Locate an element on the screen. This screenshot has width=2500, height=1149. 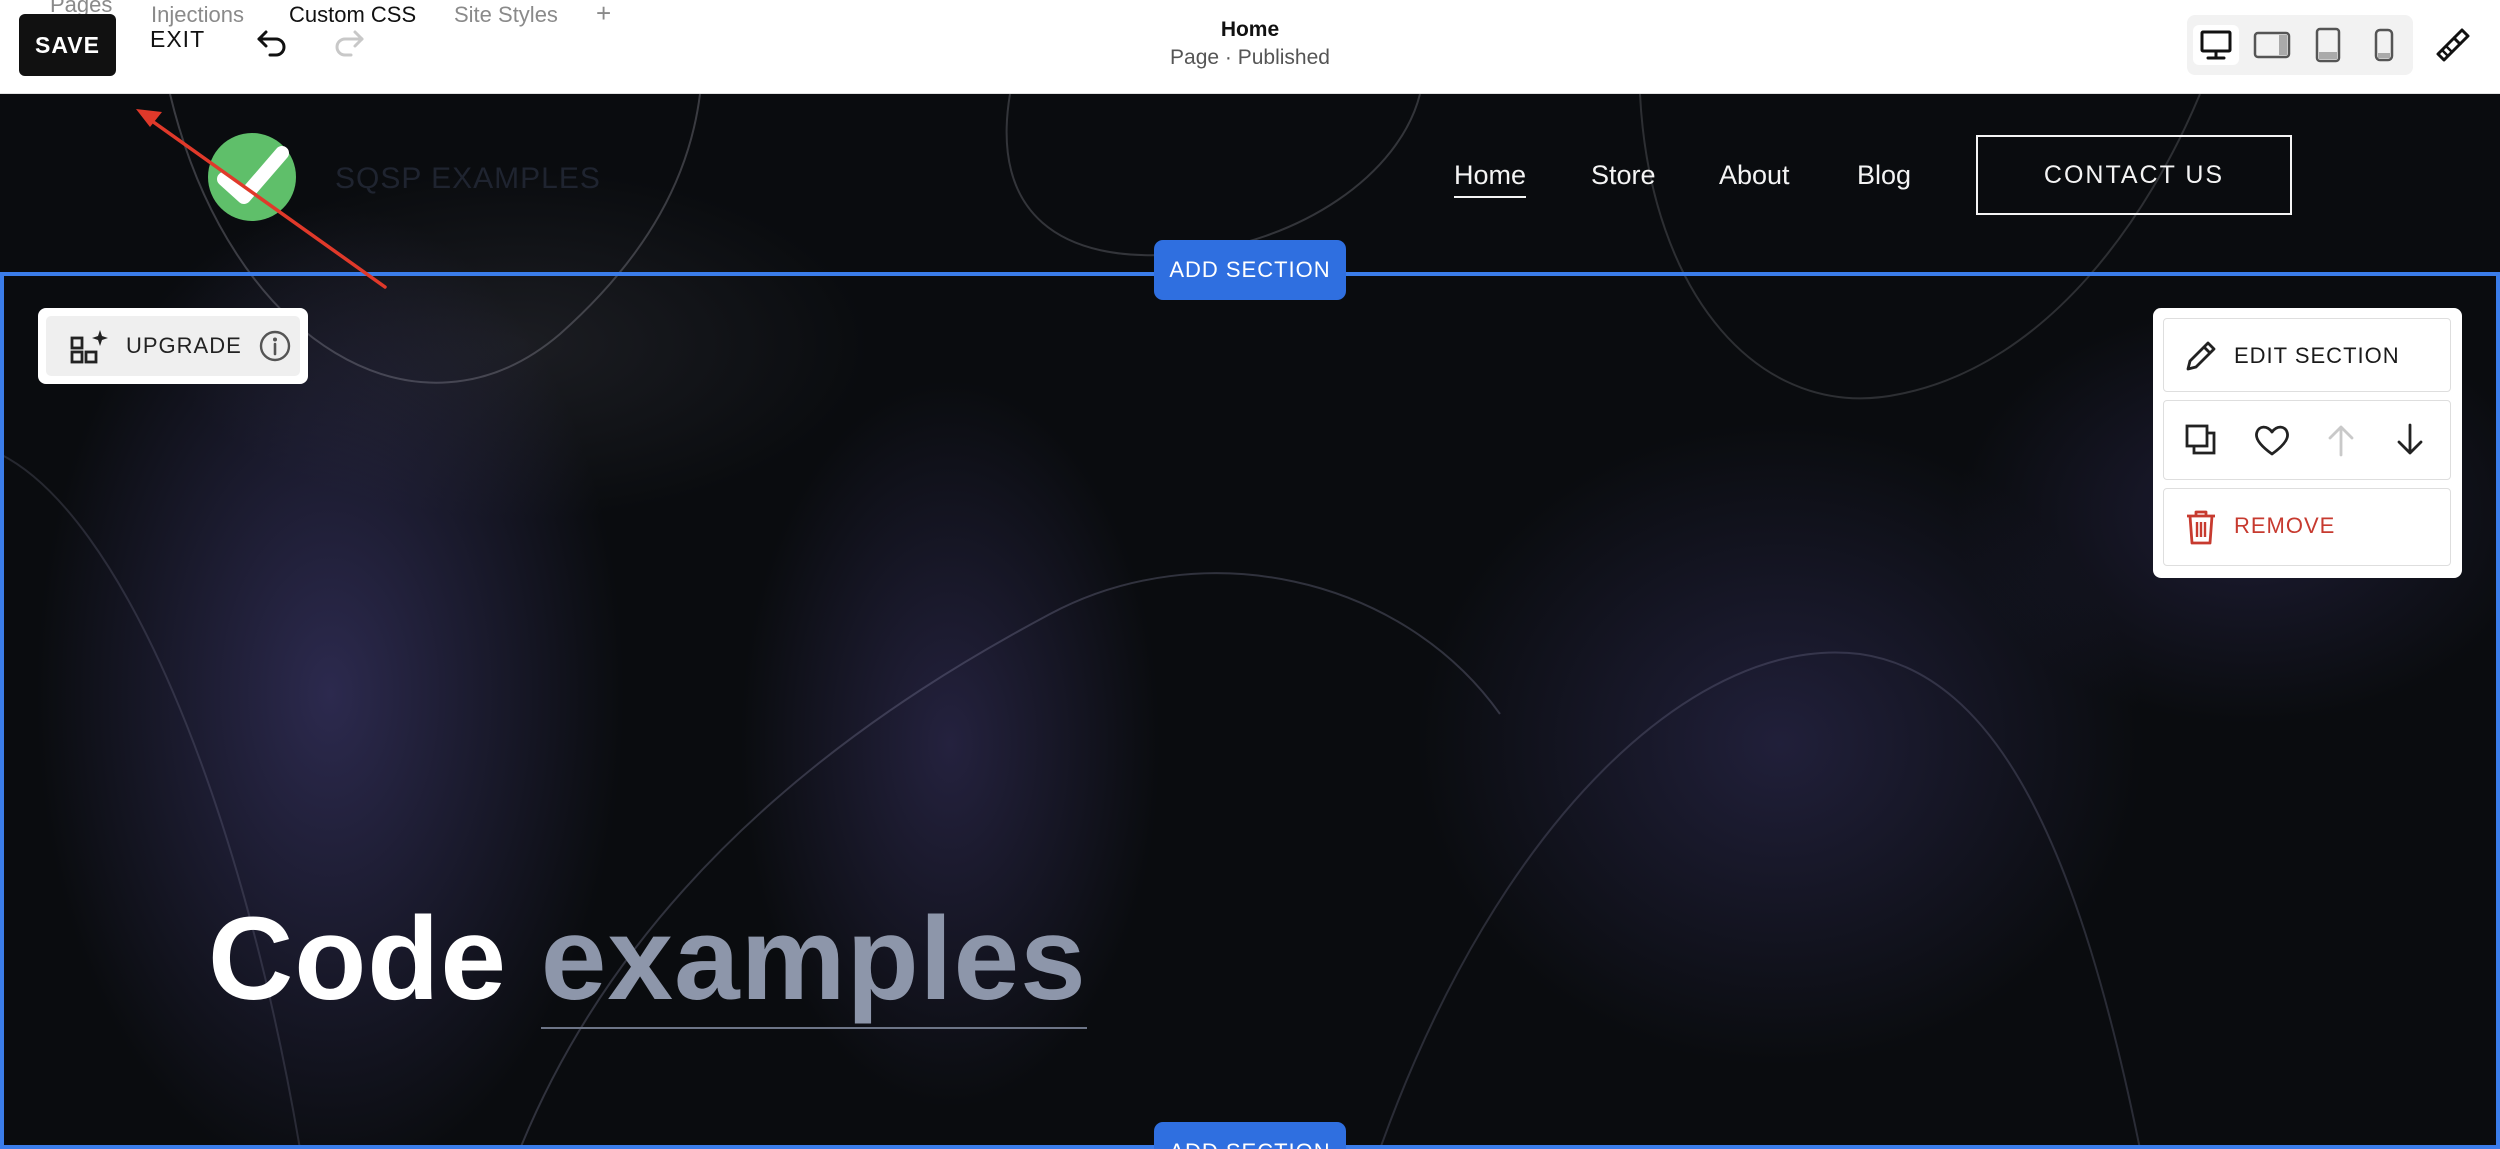
site-name: SQSP EXAMPLES is located at coordinates (468, 179).